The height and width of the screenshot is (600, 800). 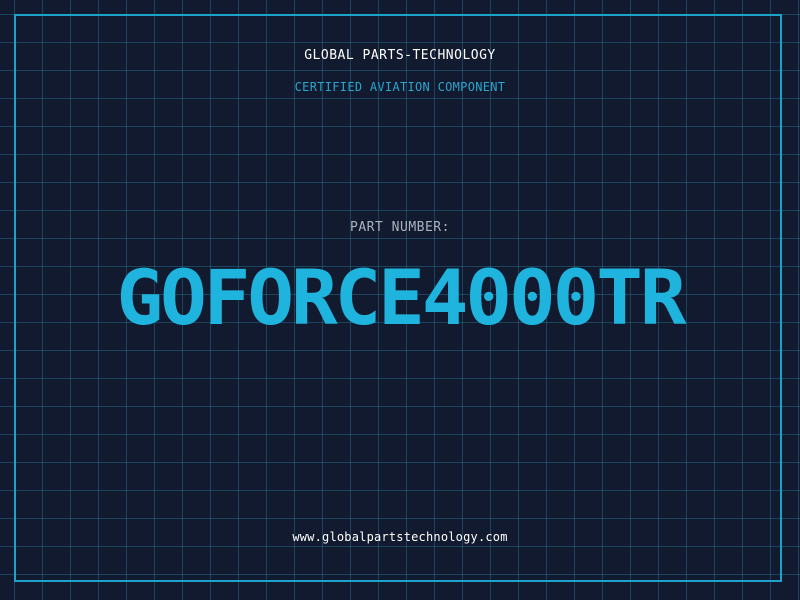 I want to click on certification-subtitle: CERTIFIED AVIATION COMPONENT, so click(x=400, y=87).